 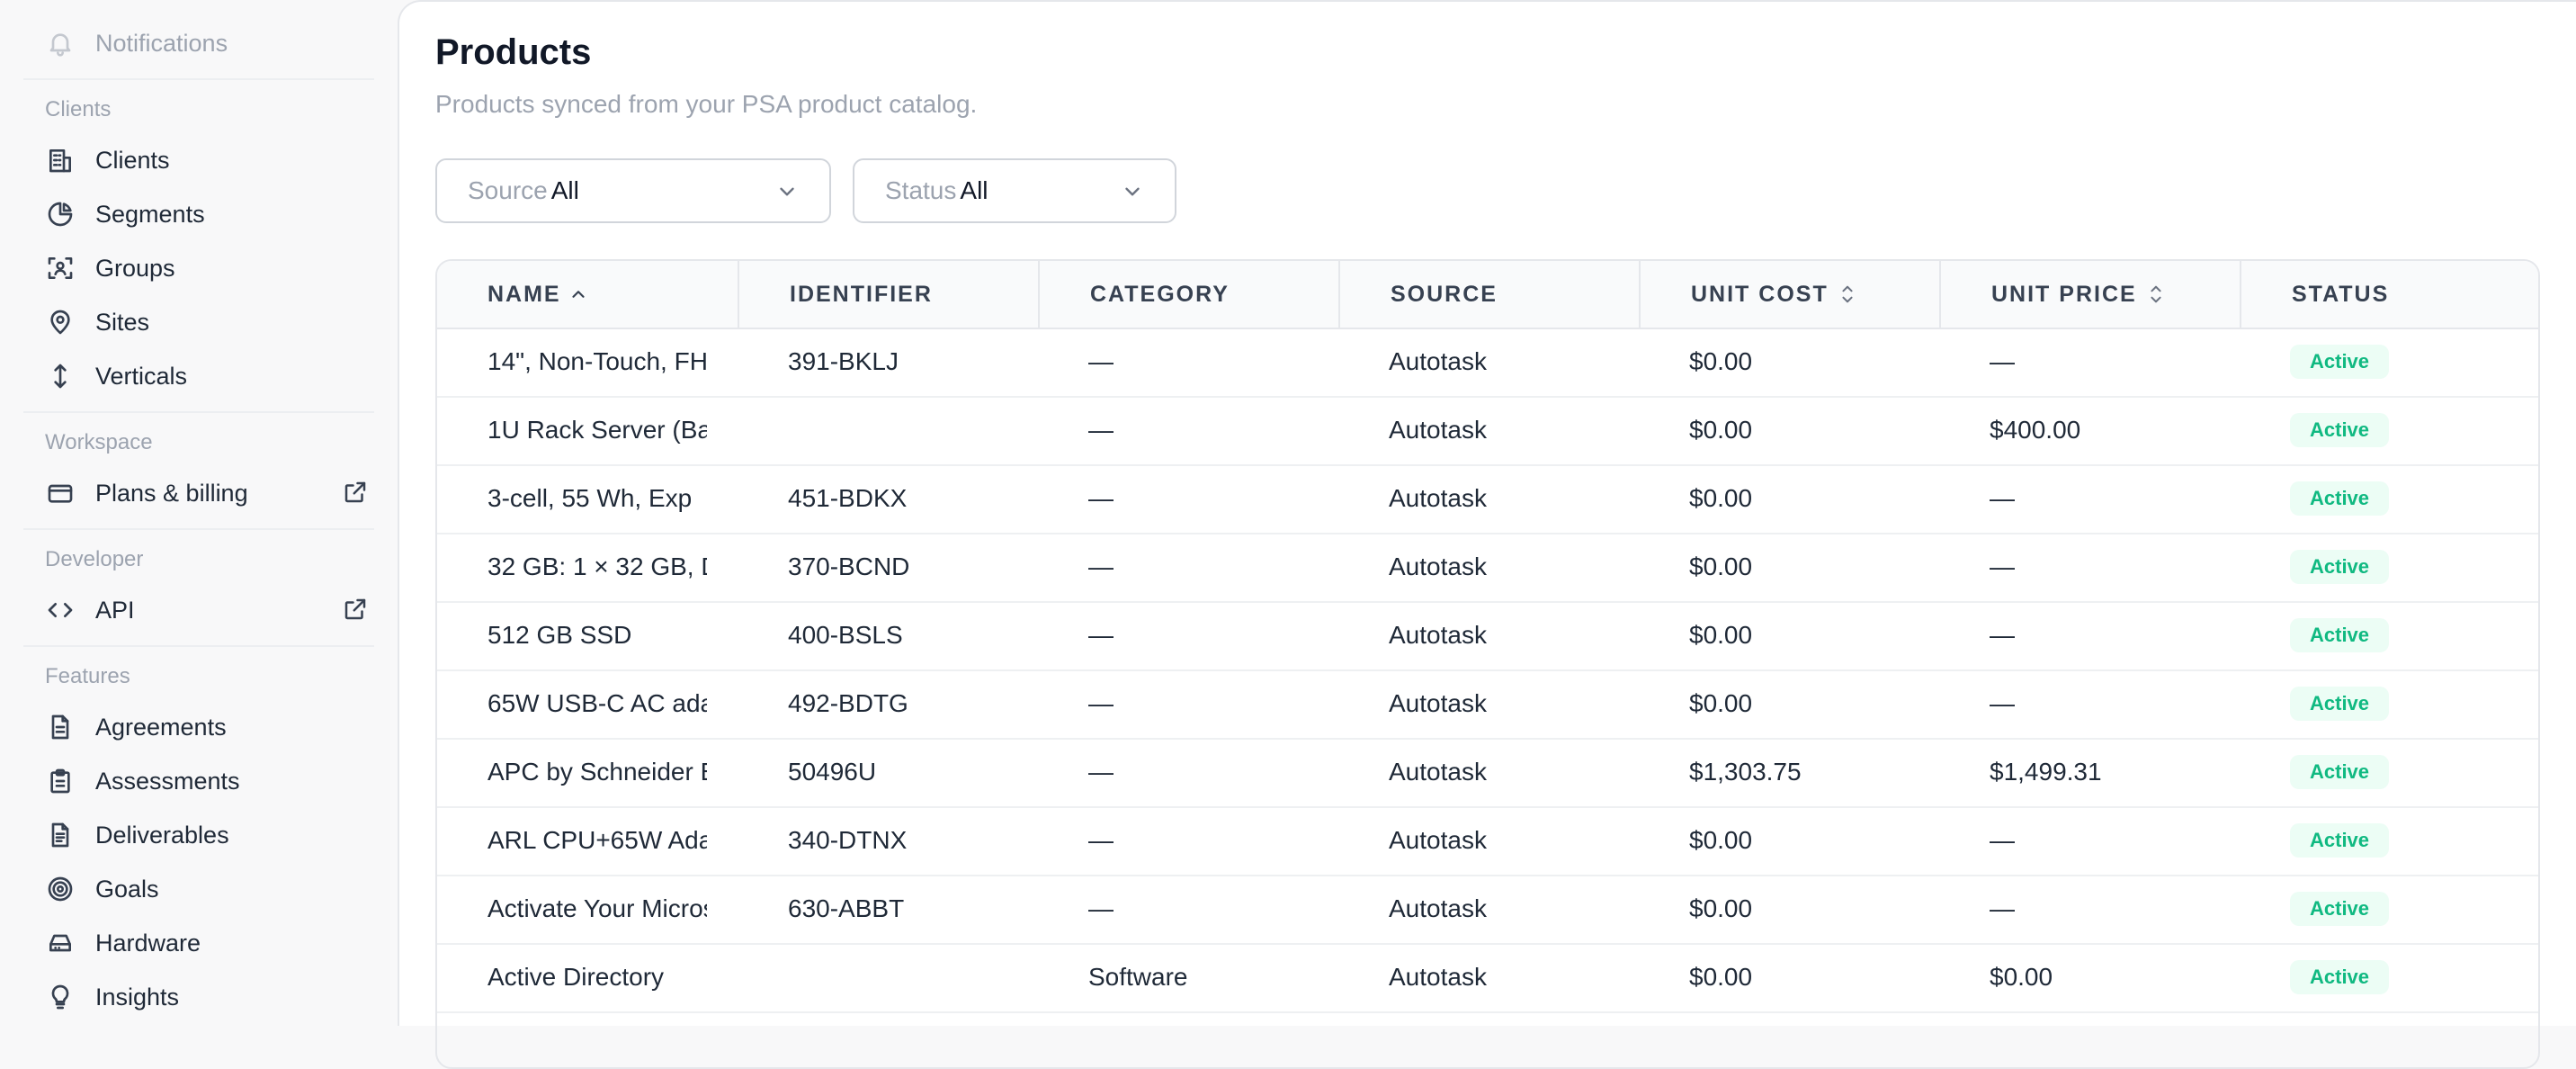 What do you see at coordinates (1160, 294) in the screenshot?
I see `column-header-label: Category` at bounding box center [1160, 294].